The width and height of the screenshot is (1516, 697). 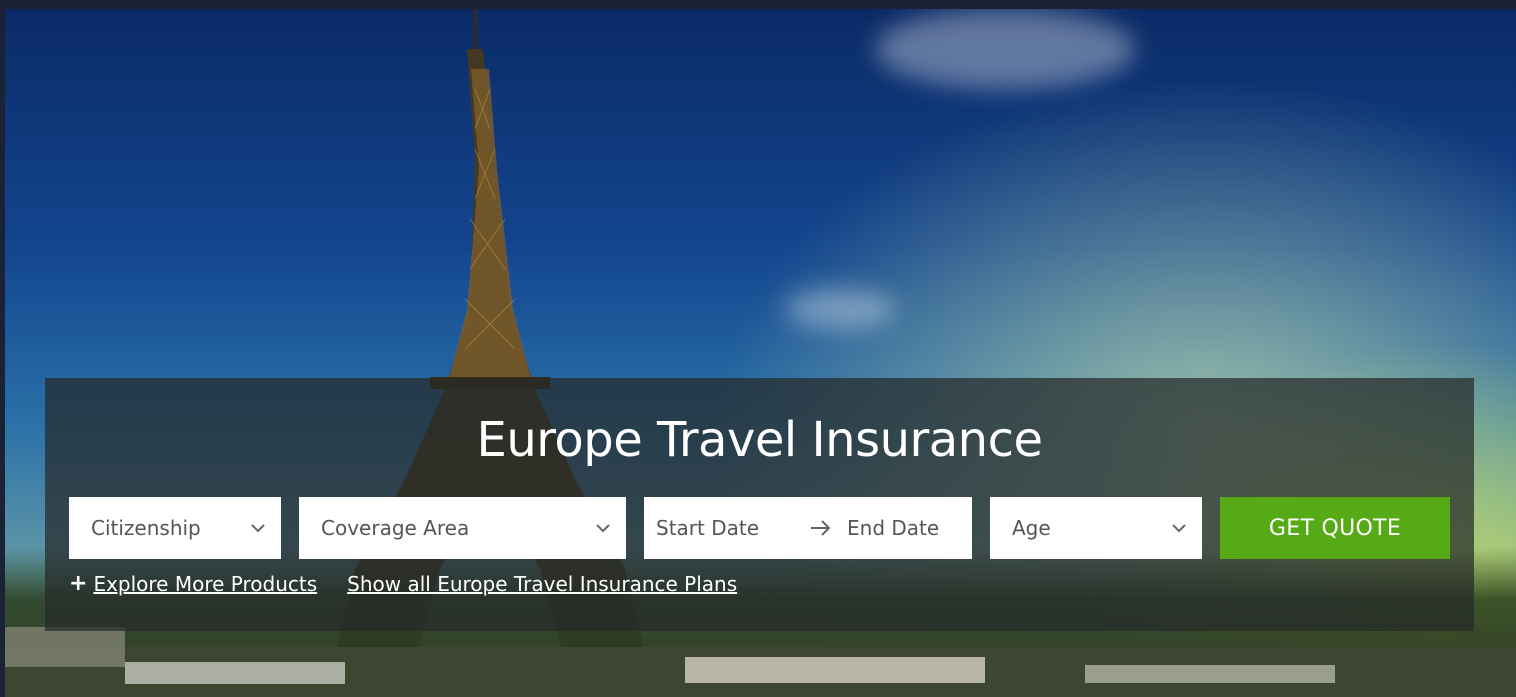 What do you see at coordinates (808, 528) in the screenshot?
I see `date-range-picker: Start Date End Date` at bounding box center [808, 528].